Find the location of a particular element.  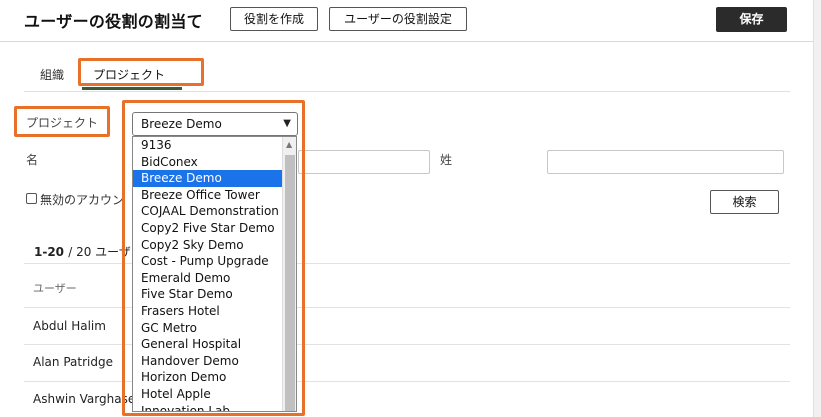

surname-label: 姓 is located at coordinates (446, 160).